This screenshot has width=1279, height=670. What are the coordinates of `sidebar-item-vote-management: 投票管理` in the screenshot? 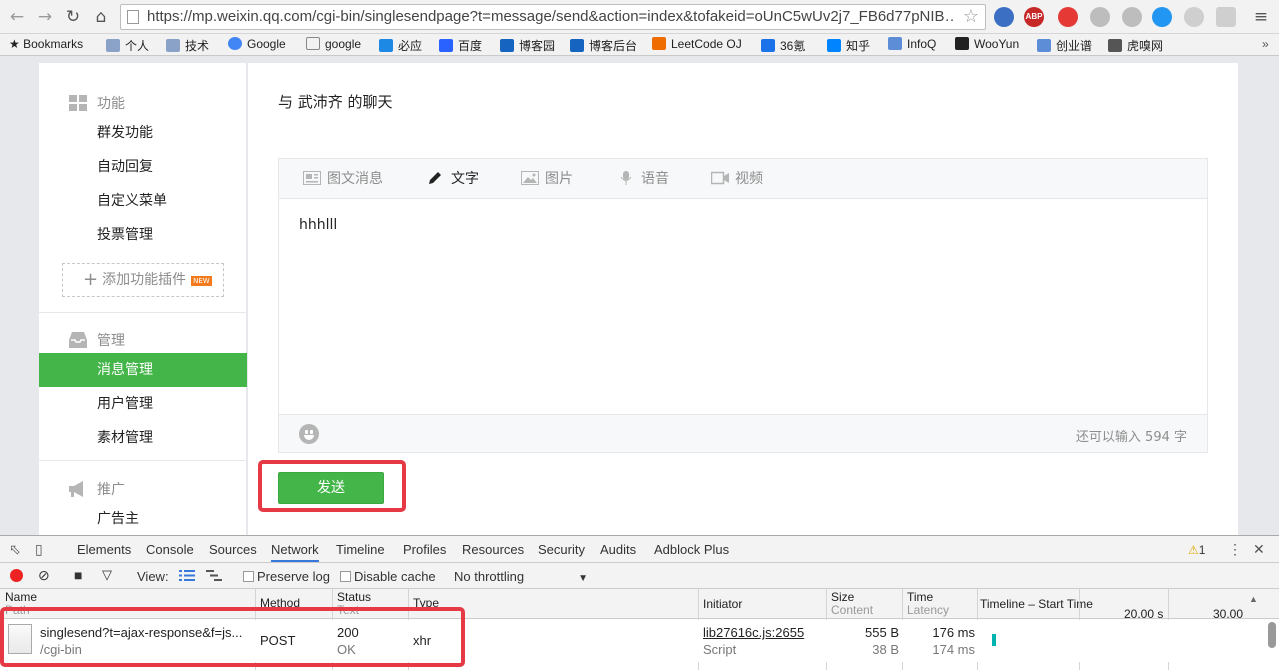 It's located at (143, 235).